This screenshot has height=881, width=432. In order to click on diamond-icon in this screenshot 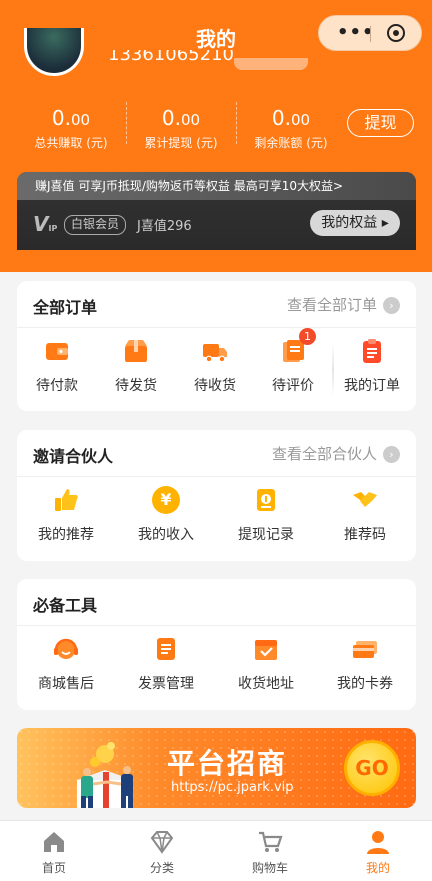, I will do `click(162, 842)`.